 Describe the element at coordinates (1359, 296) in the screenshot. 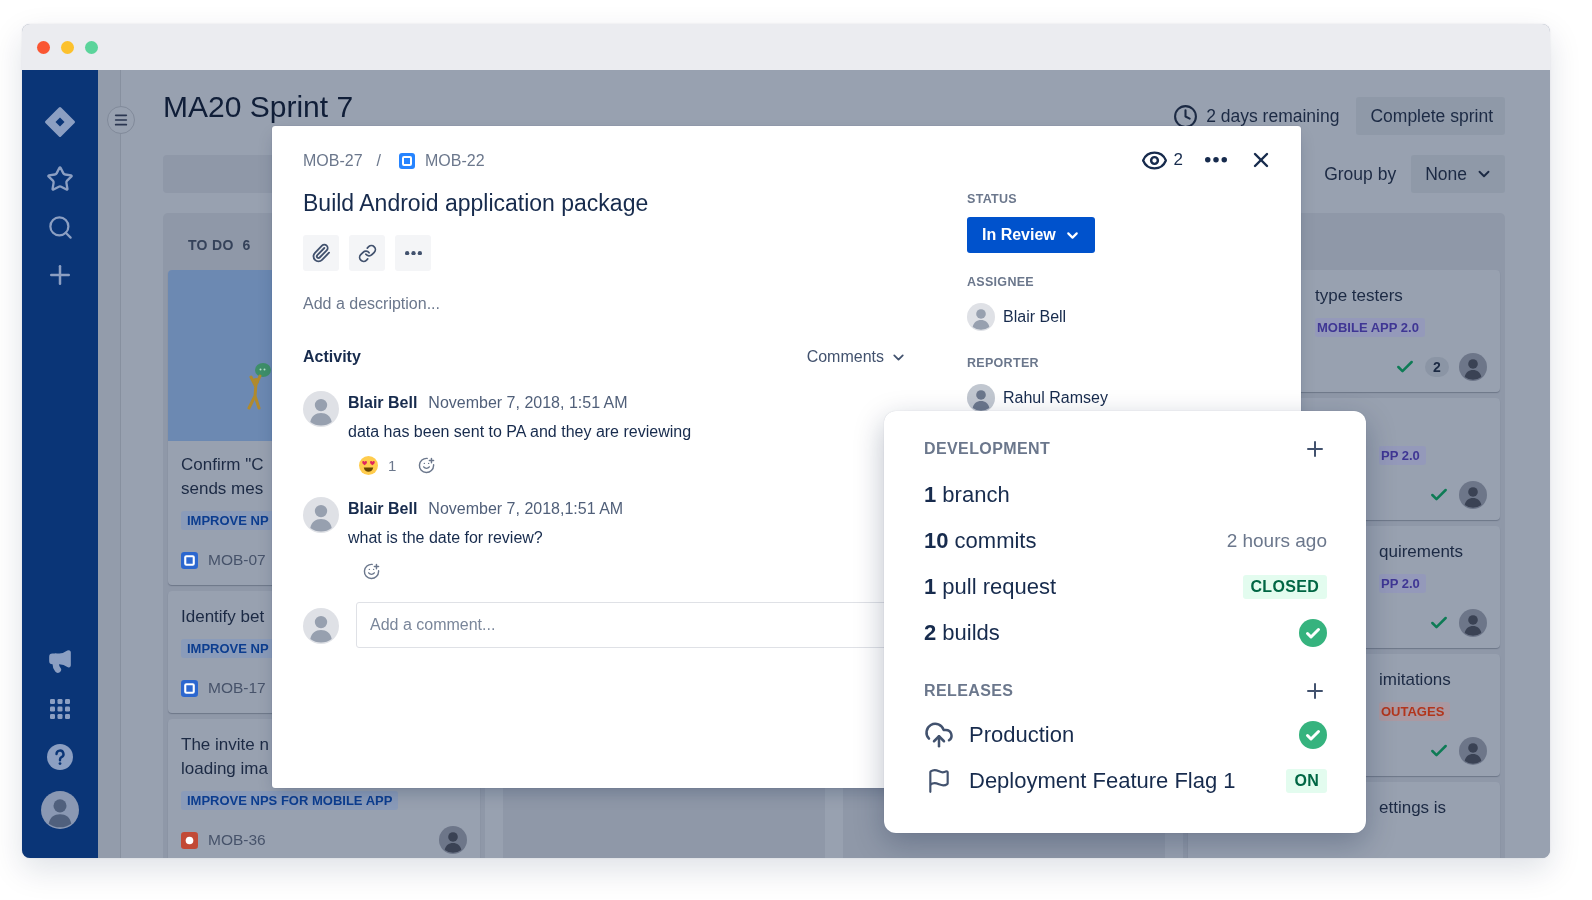

I see `card-title: type testers` at that location.